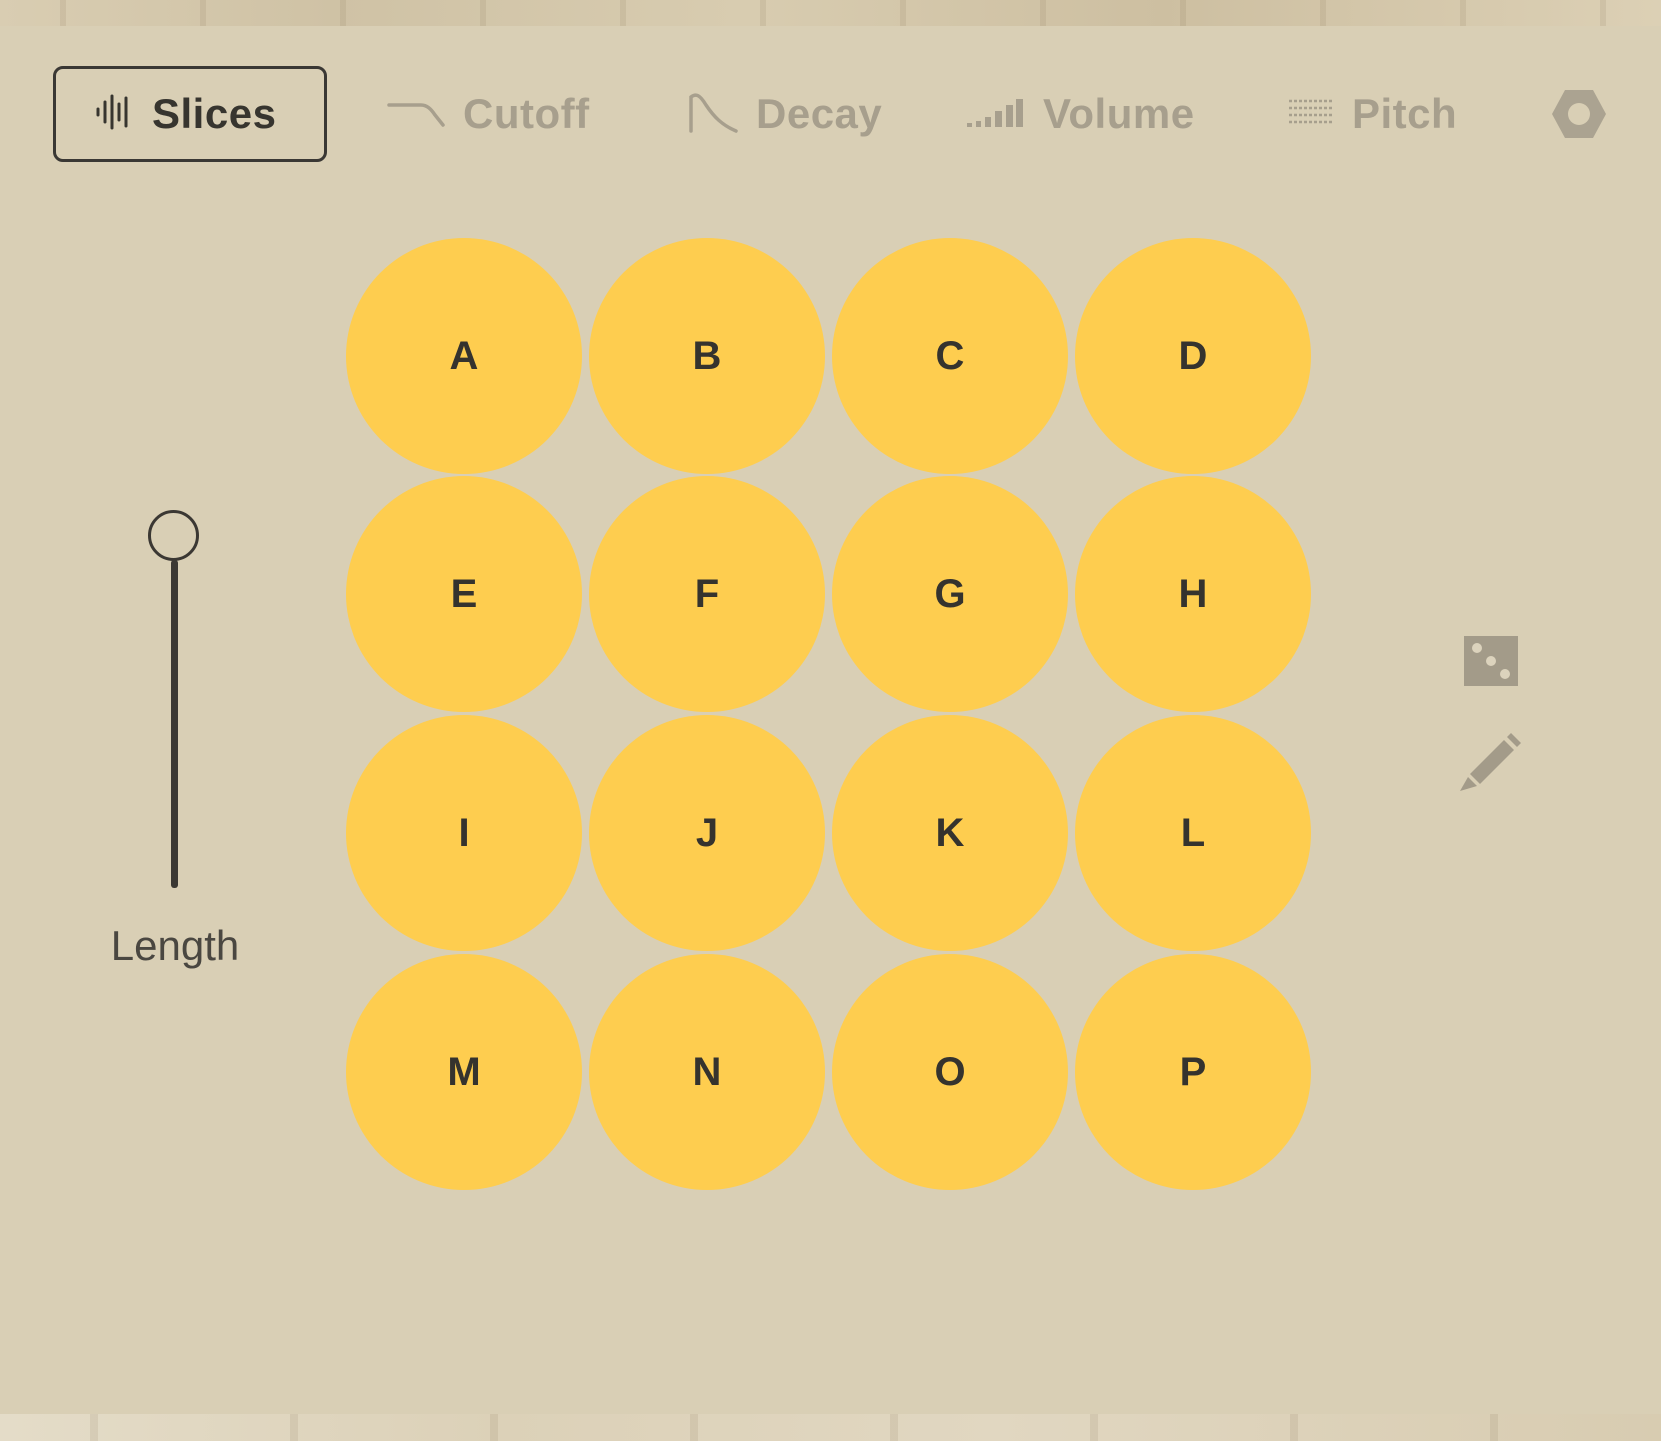 The image size is (1661, 1441). I want to click on hexagon-icon, so click(1579, 116).